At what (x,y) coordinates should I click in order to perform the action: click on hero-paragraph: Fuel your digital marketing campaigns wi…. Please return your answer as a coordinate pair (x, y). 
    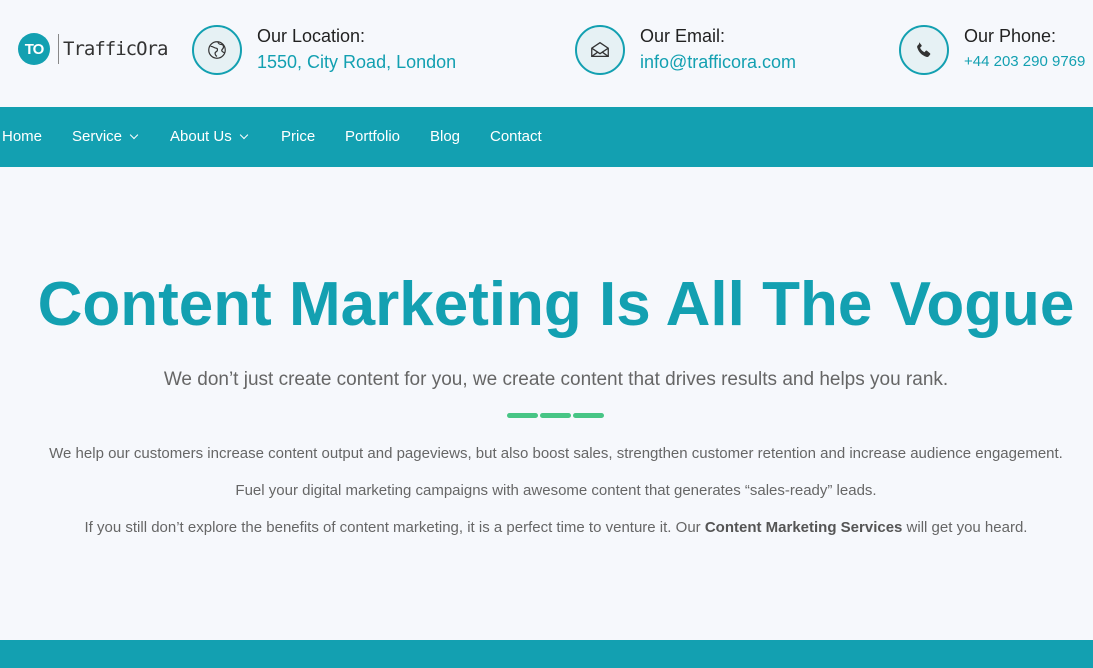
    Looking at the image, I should click on (556, 490).